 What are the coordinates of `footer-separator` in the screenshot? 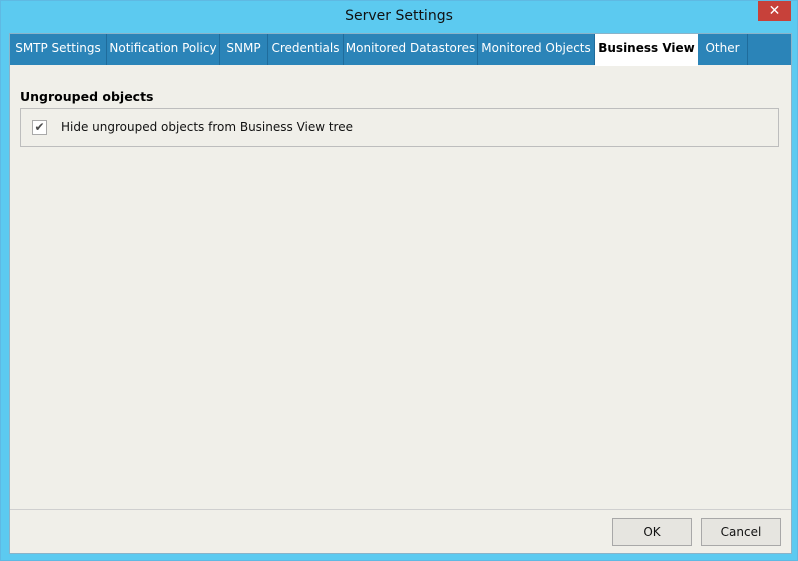 It's located at (400, 509).